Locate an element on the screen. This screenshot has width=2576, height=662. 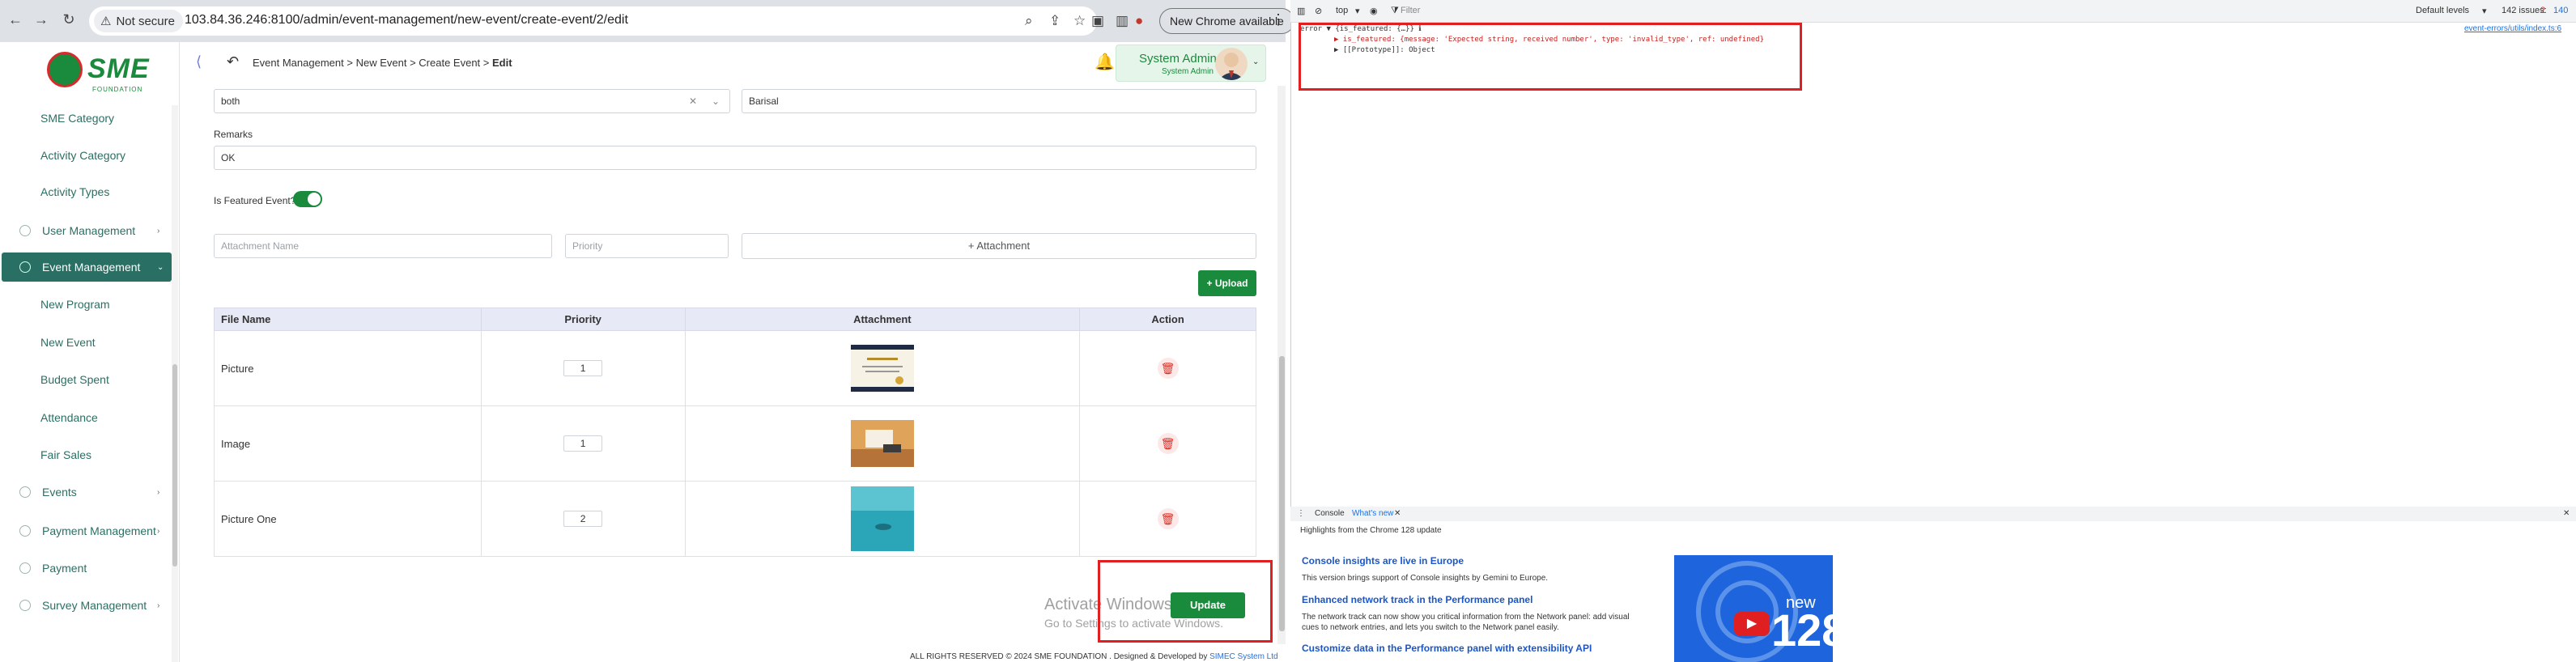
reload-icon: ↻ is located at coordinates (69, 19).